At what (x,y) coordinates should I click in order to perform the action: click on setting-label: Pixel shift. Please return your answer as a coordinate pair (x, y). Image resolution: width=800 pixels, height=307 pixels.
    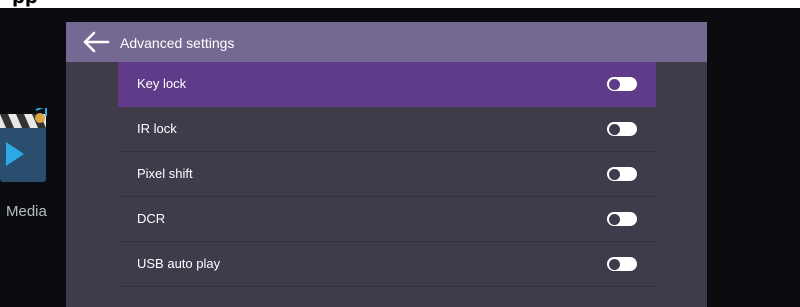
    Looking at the image, I should click on (165, 173).